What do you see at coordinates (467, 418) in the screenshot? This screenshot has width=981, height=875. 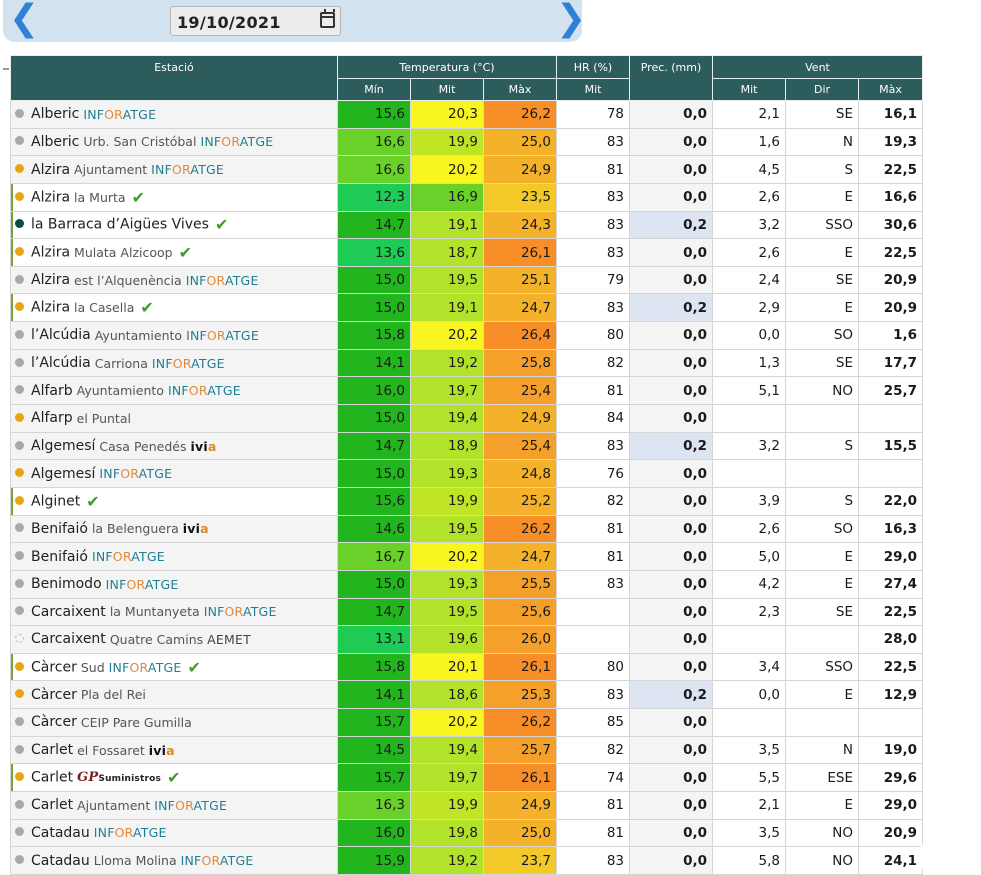 I see `table-row: Alfarp el Puntal 15,0 19,4 24,9 84 0,0` at bounding box center [467, 418].